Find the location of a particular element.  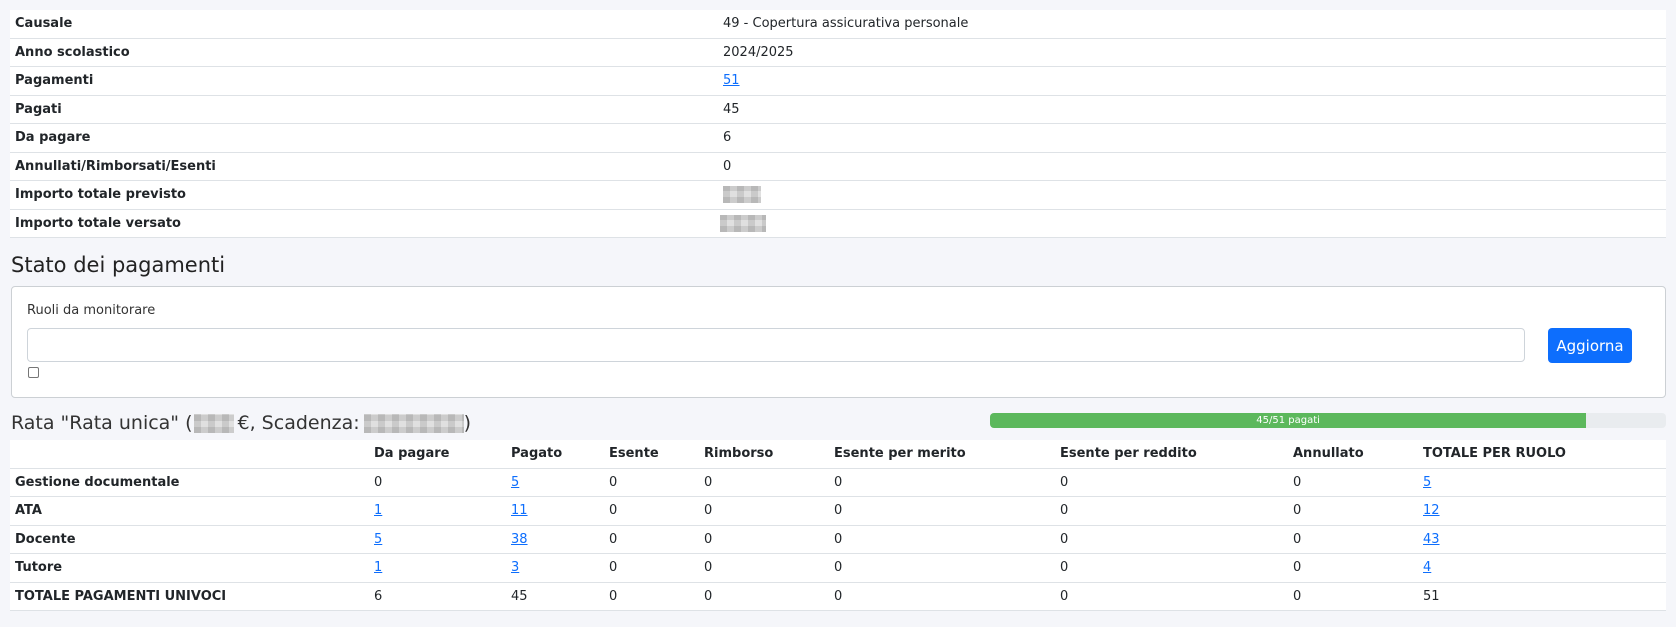

table-row: ATA 1 11 0 0 0 0 0 12 is located at coordinates (838, 511).